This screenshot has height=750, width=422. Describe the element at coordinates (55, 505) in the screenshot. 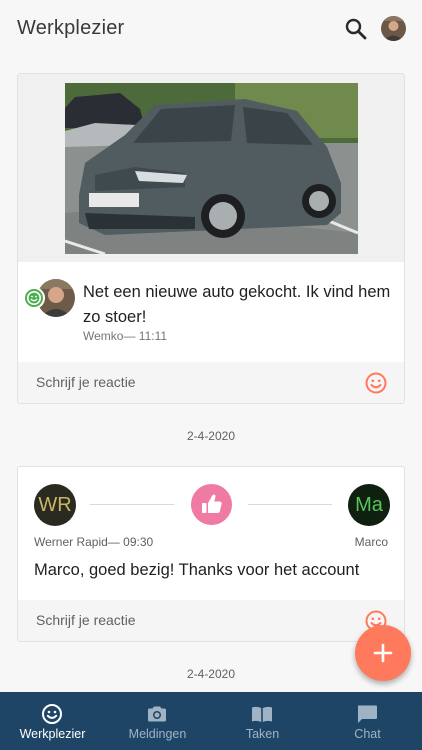

I see `sender-avatar: WR` at that location.